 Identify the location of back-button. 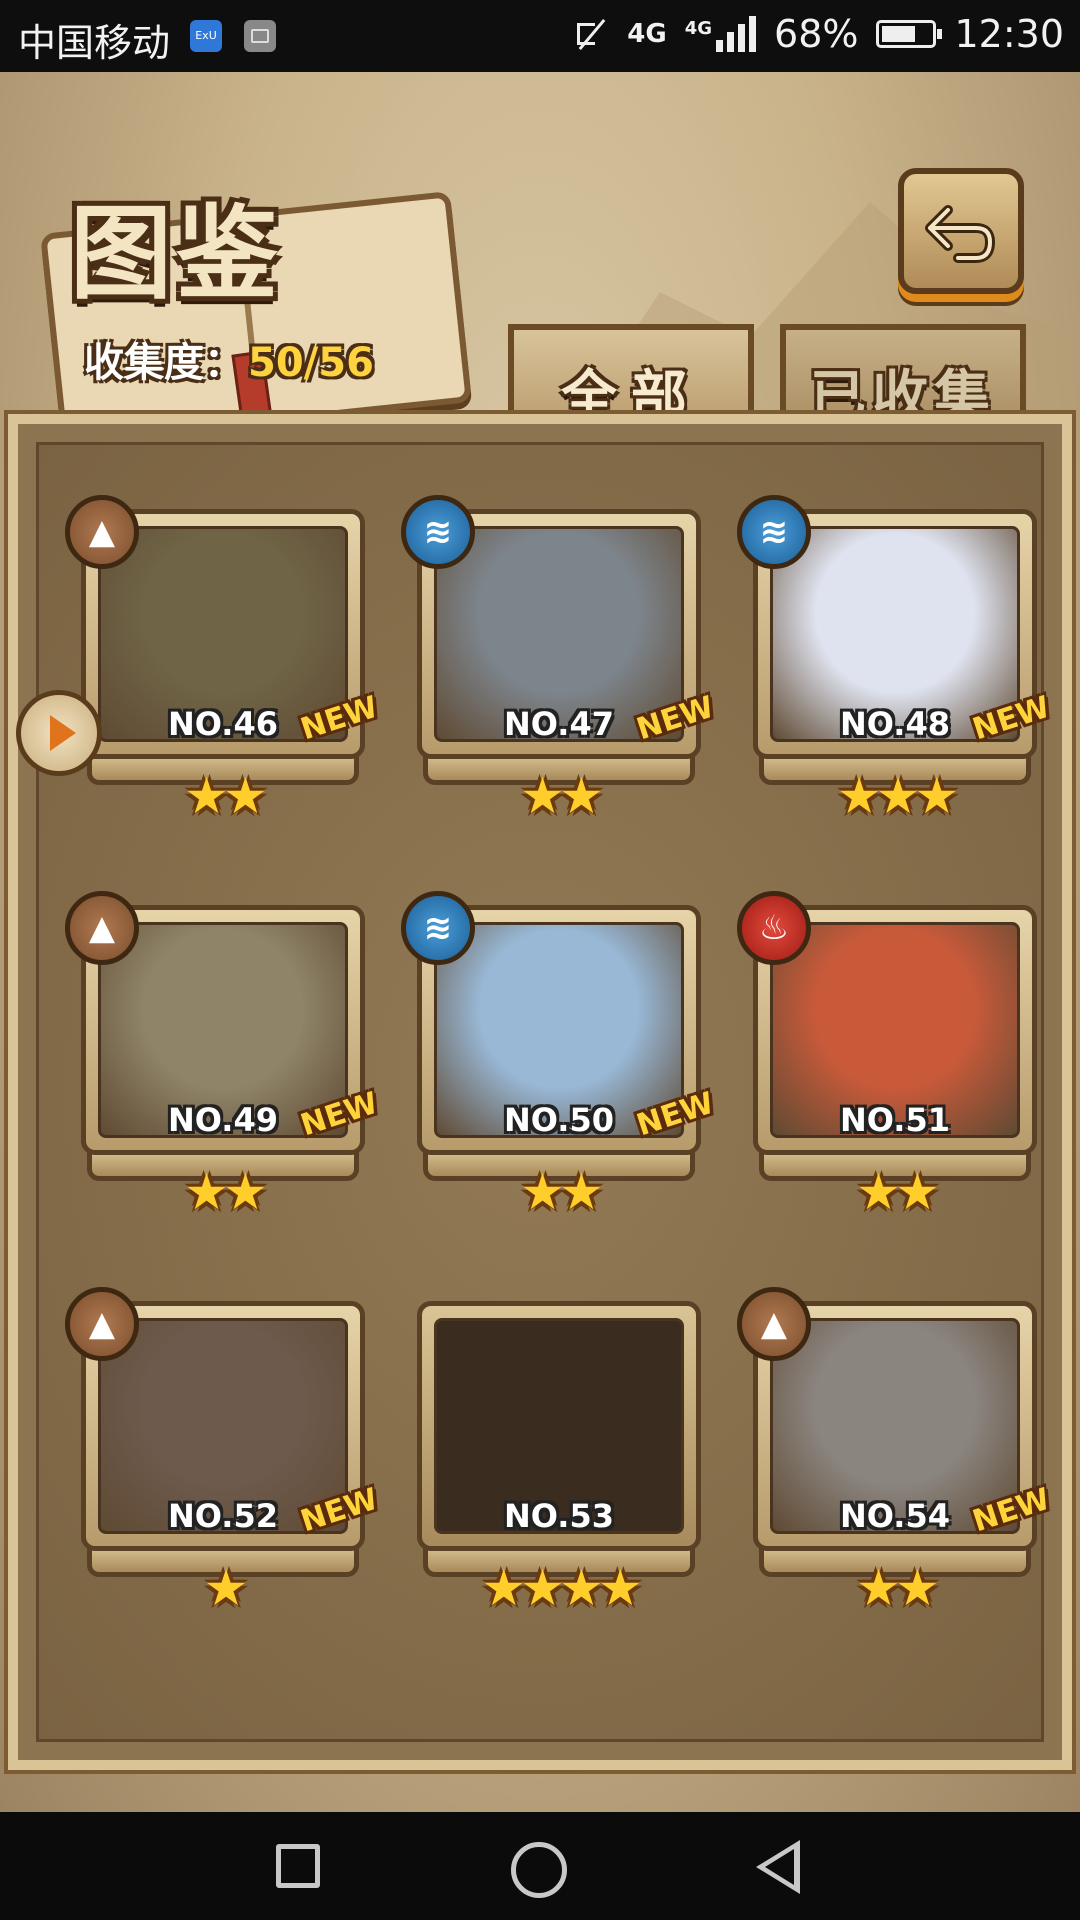
(961, 231).